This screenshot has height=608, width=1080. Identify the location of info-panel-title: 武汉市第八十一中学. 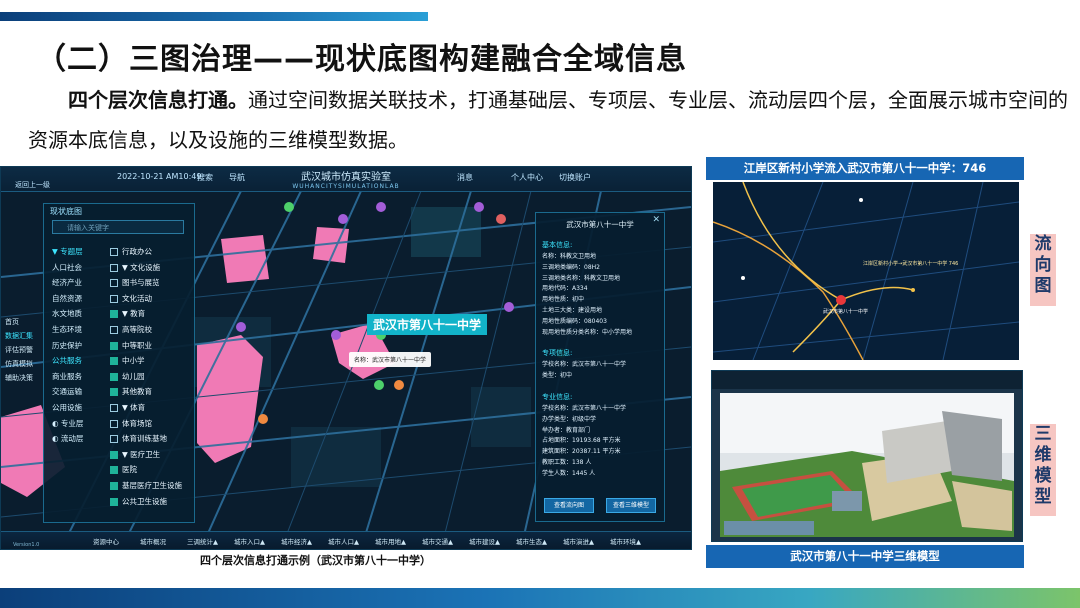
(600, 224).